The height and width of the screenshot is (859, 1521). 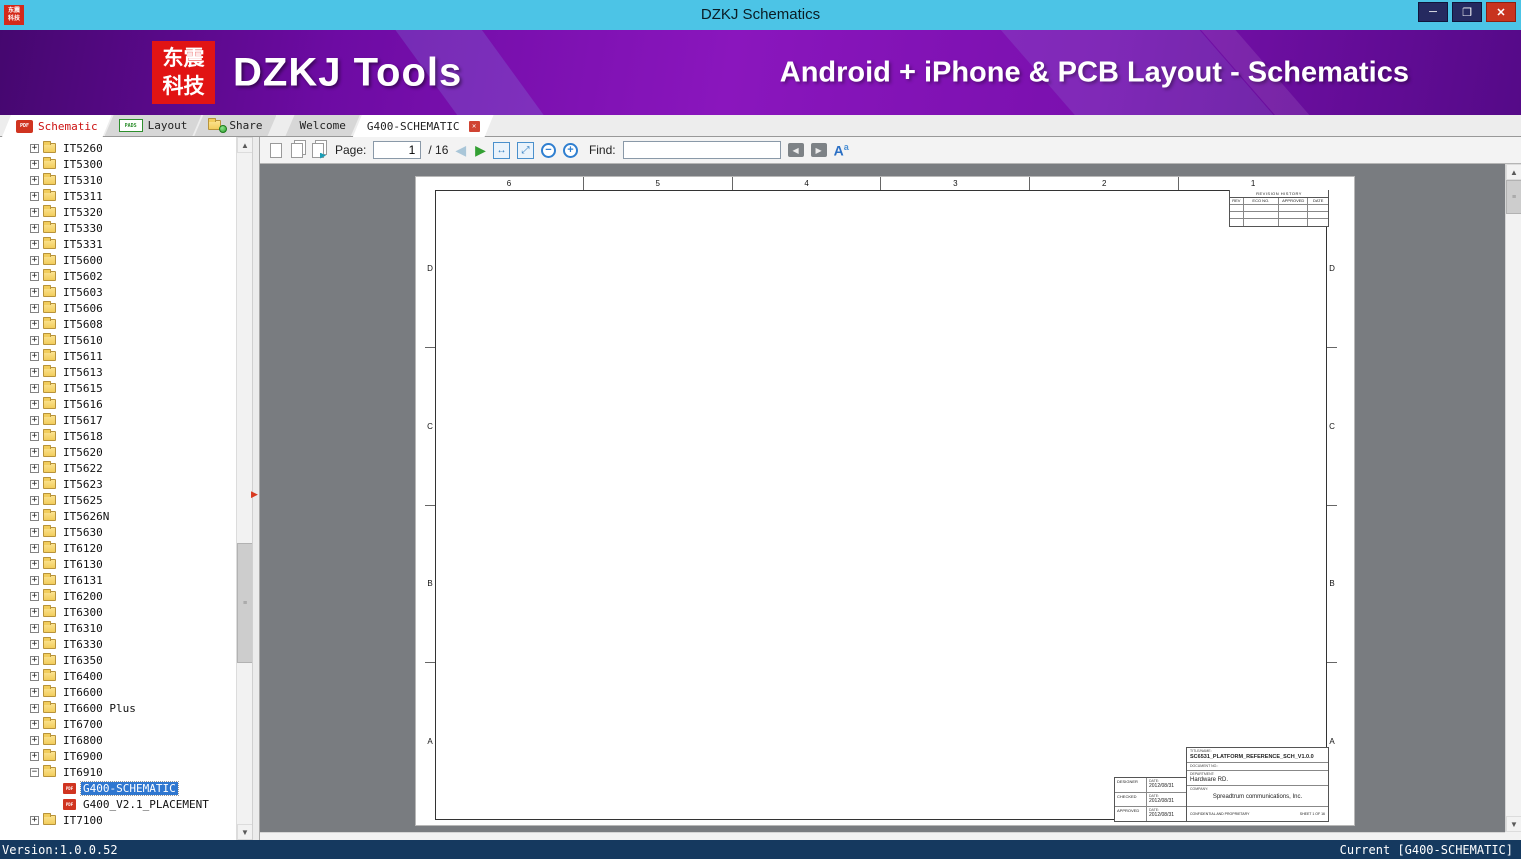 I want to click on tree-item-it5620: + IT5620, so click(x=118, y=452).